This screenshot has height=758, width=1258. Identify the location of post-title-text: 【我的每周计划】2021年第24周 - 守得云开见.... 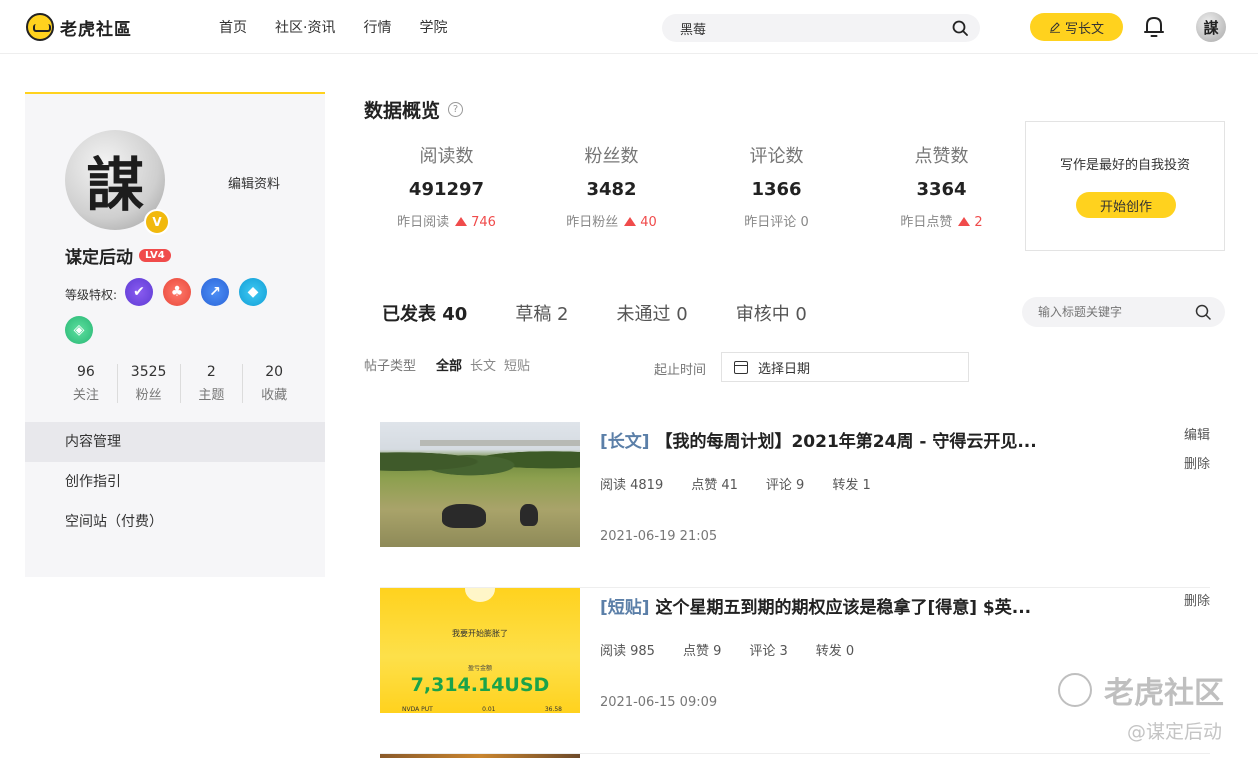
(846, 442).